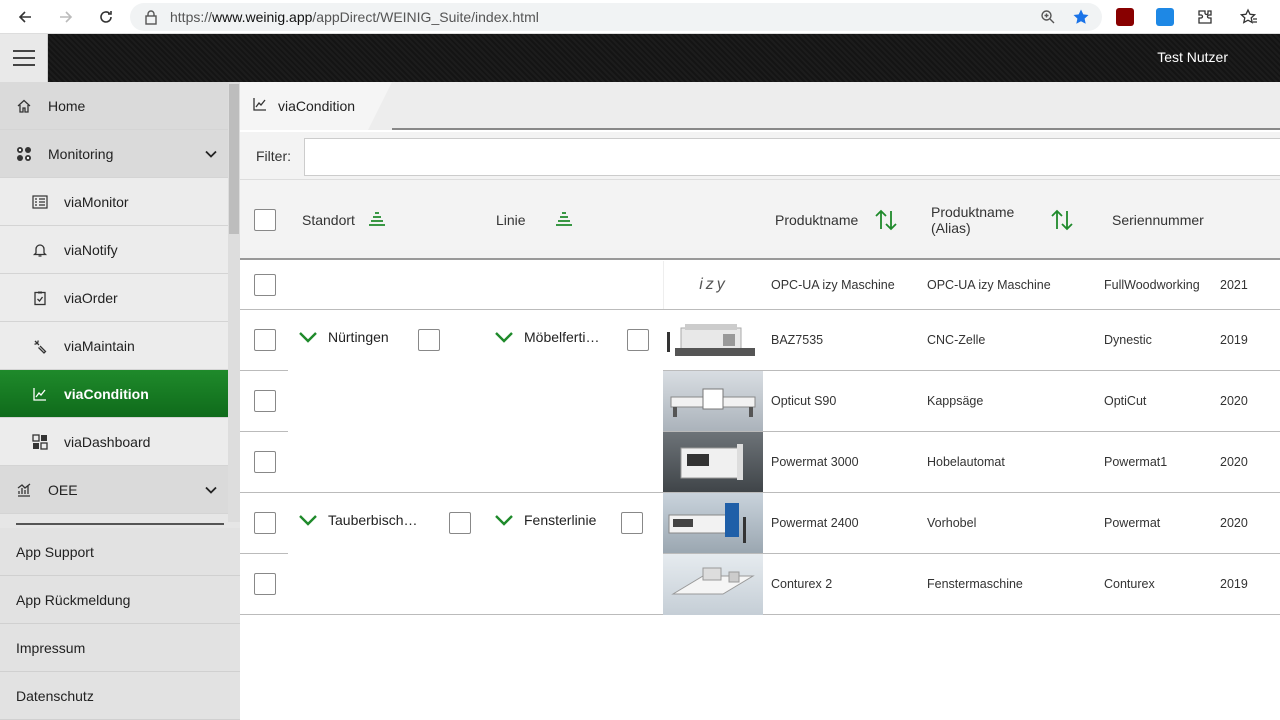 The height and width of the screenshot is (720, 1280). What do you see at coordinates (40, 346) in the screenshot?
I see `wrench-icon` at bounding box center [40, 346].